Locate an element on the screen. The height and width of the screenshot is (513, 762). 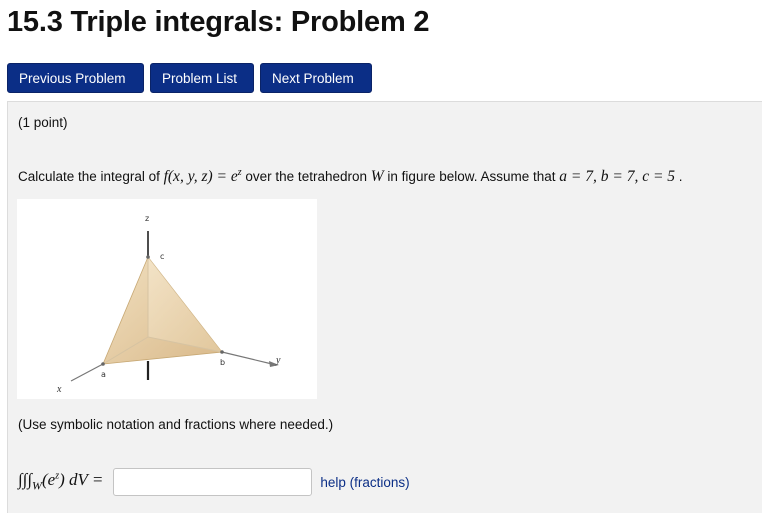
integral-expression: ∫∫∫W(ez) dV = is located at coordinates (60, 481).